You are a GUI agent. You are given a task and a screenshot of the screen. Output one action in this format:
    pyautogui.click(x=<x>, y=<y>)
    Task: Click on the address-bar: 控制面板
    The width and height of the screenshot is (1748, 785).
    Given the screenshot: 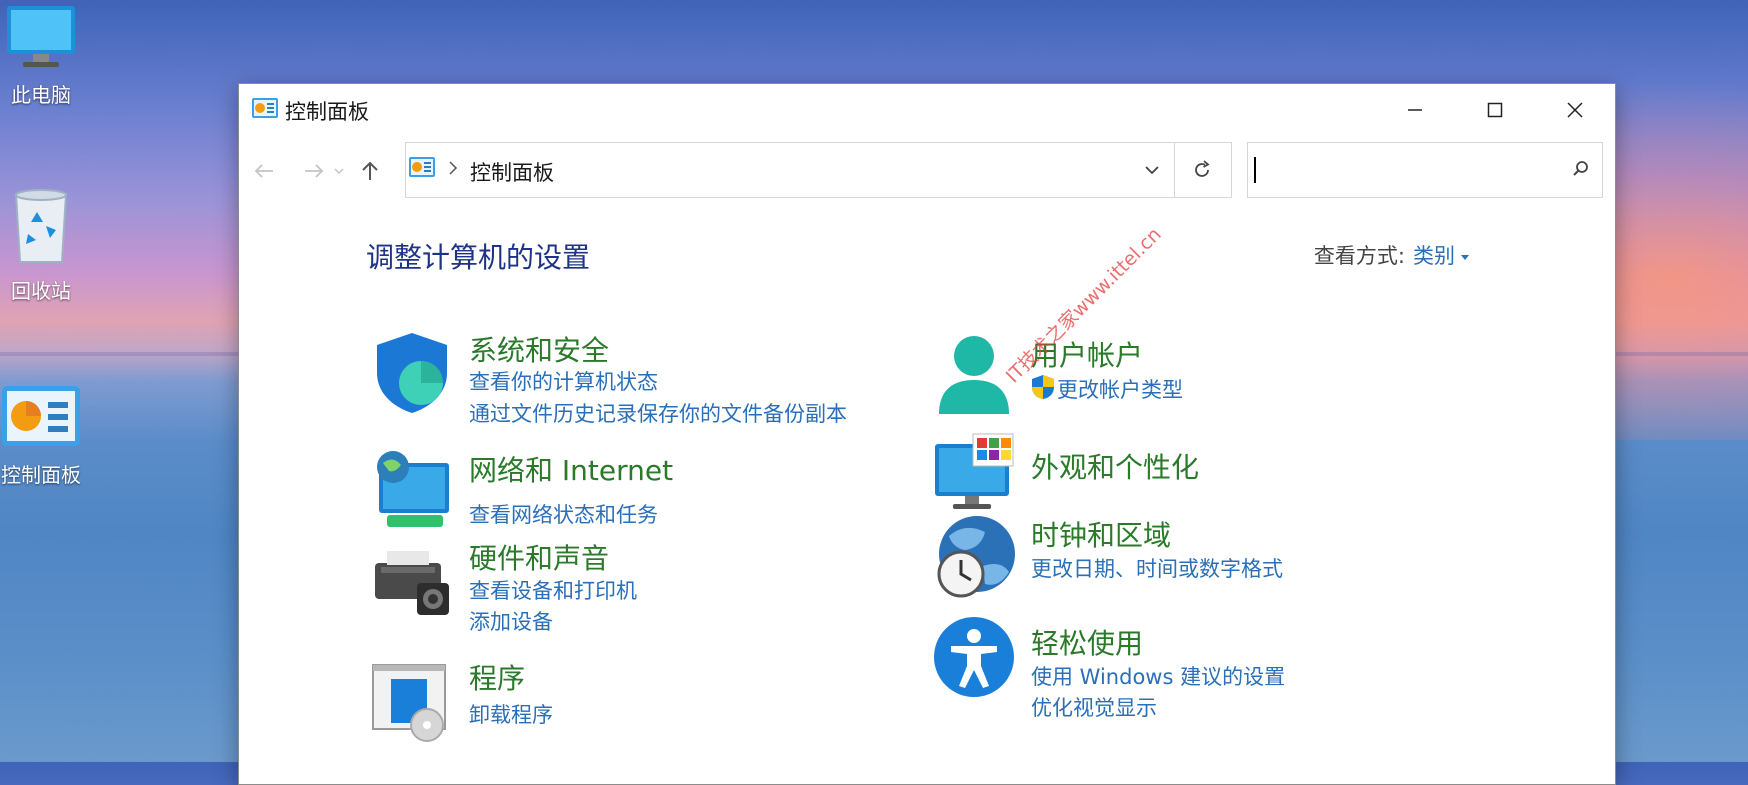 What is the action you would take?
    pyautogui.click(x=790, y=170)
    